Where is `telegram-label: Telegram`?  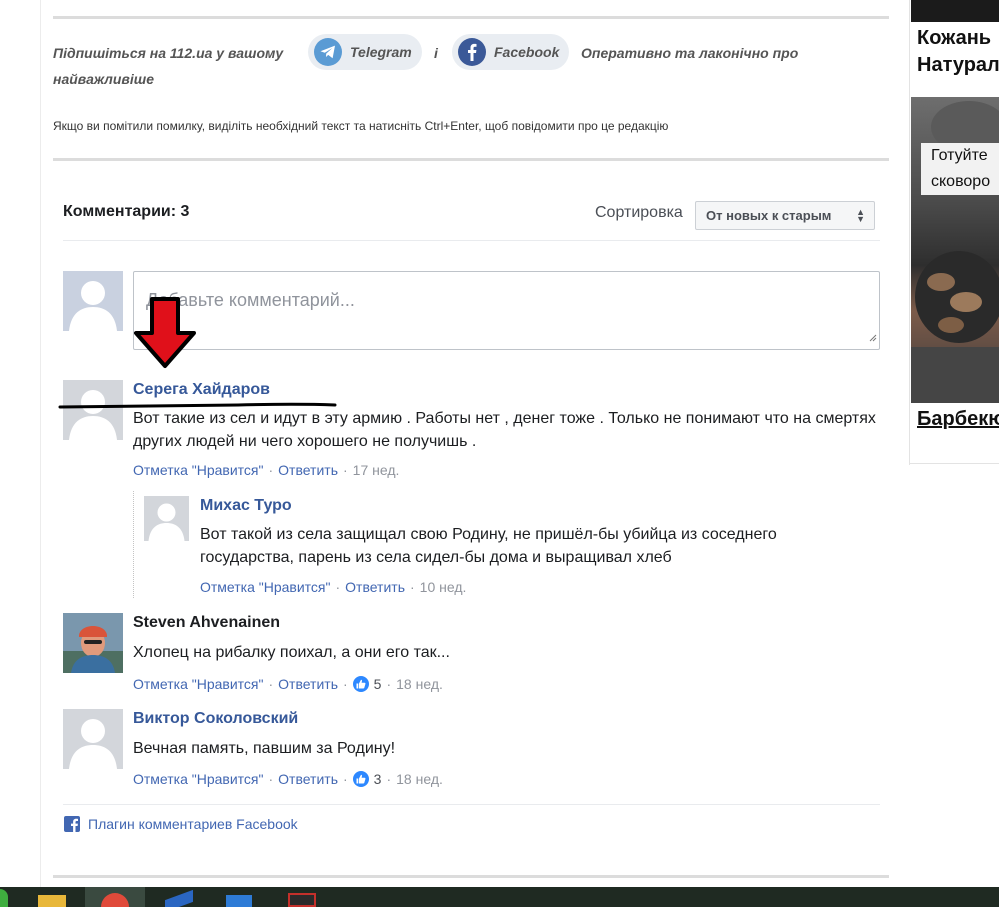 telegram-label: Telegram is located at coordinates (381, 52).